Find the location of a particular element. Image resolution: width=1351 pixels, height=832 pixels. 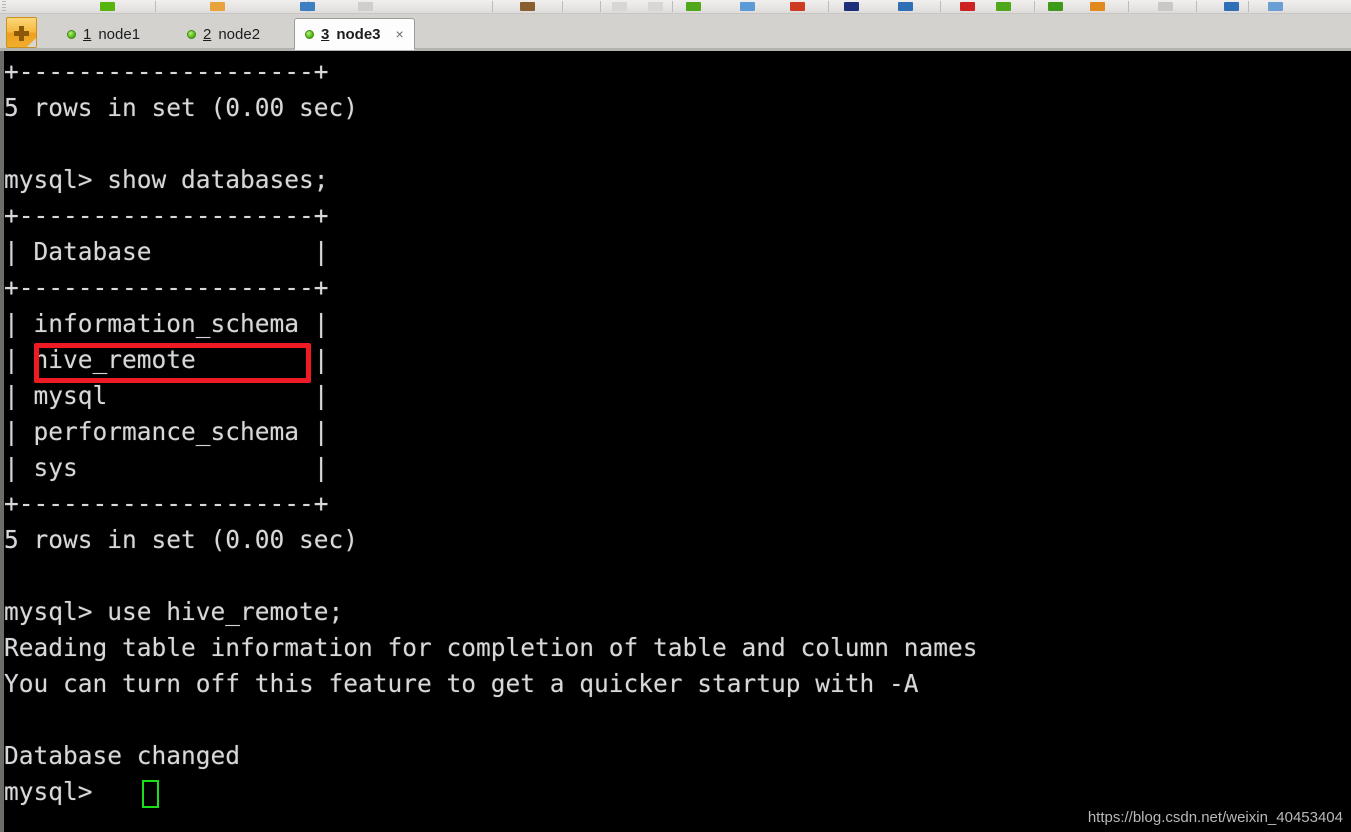

new-tab-button is located at coordinates (21, 32).